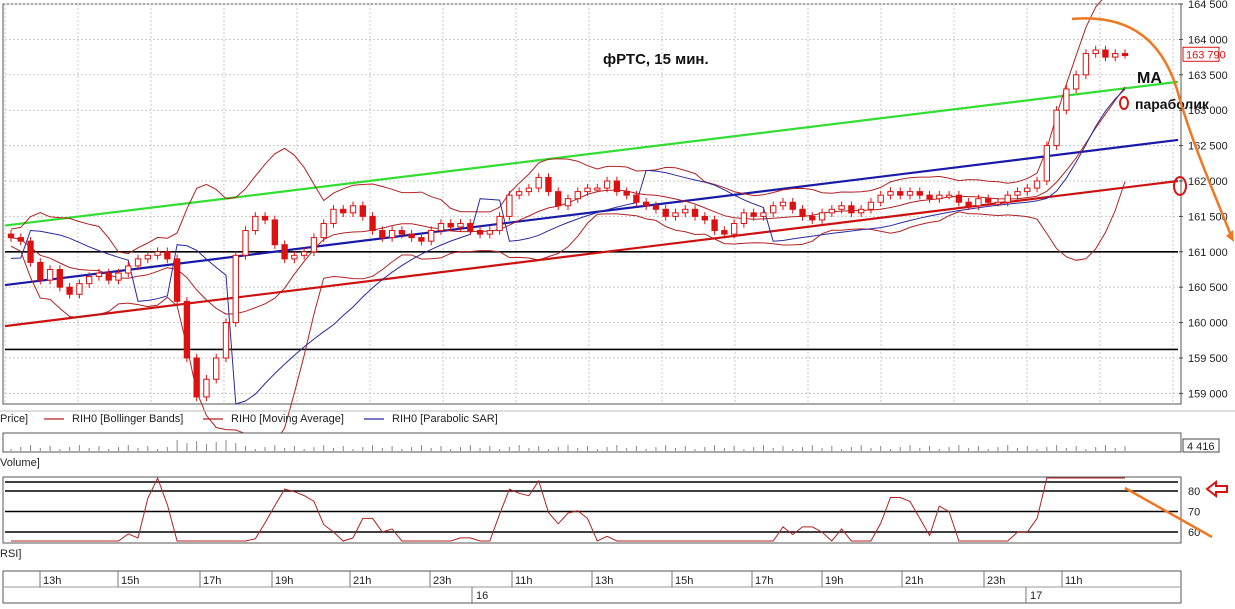 Image resolution: width=1235 pixels, height=609 pixels. What do you see at coordinates (592, 442) in the screenshot?
I see `volume-panel-frame` at bounding box center [592, 442].